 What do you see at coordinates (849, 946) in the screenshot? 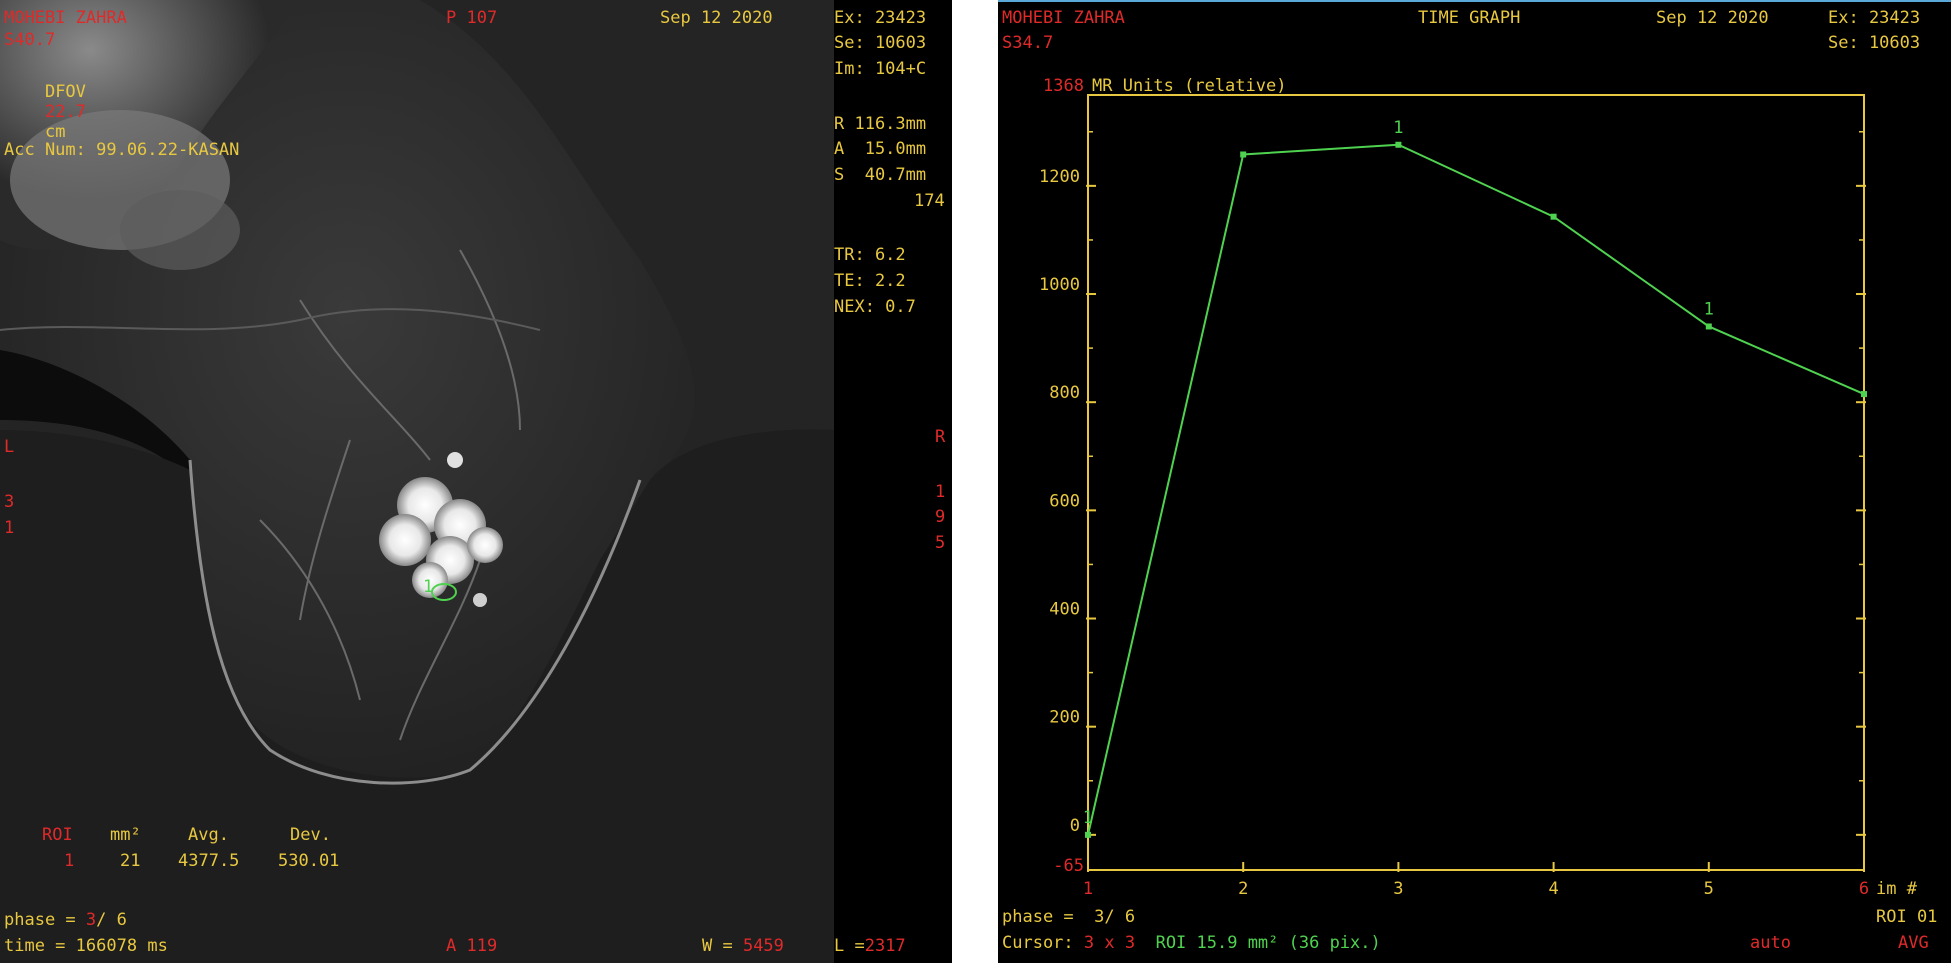
I see `level-label: L =` at bounding box center [849, 946].